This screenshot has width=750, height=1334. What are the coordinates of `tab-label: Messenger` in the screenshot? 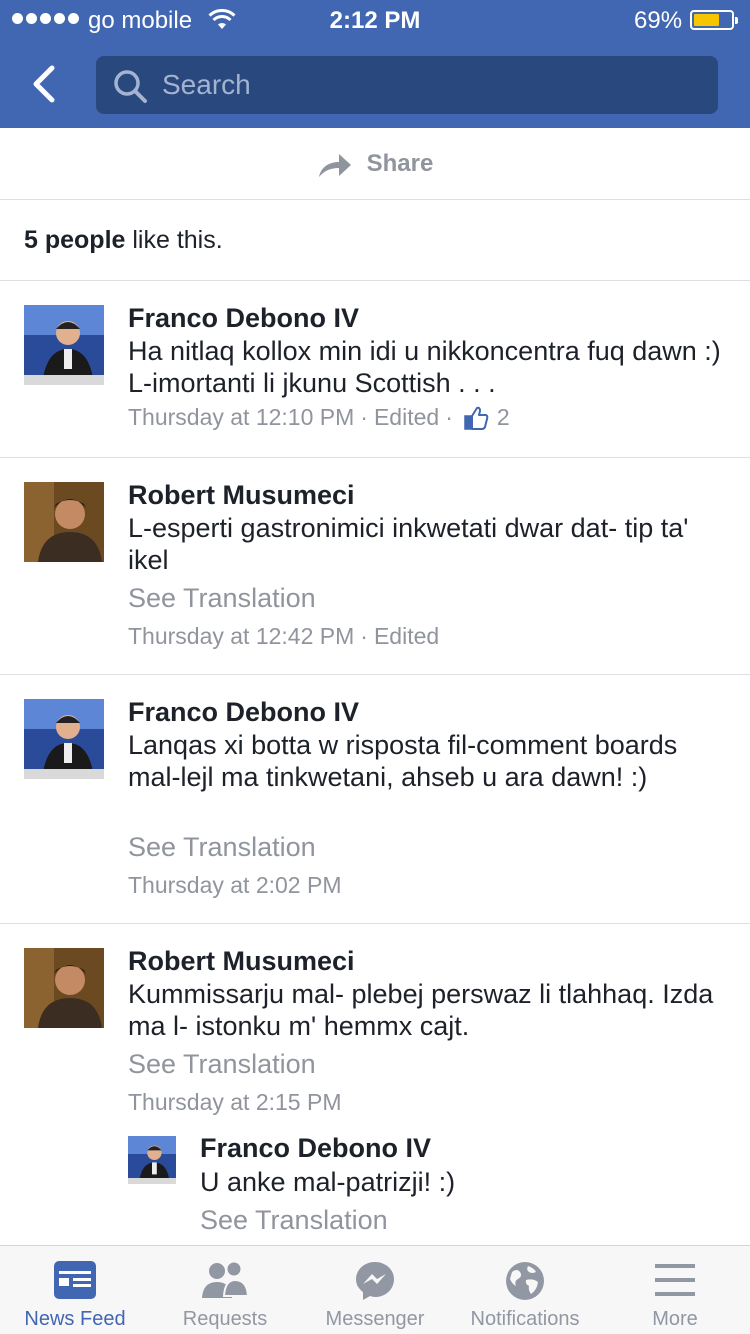 It's located at (375, 1319).